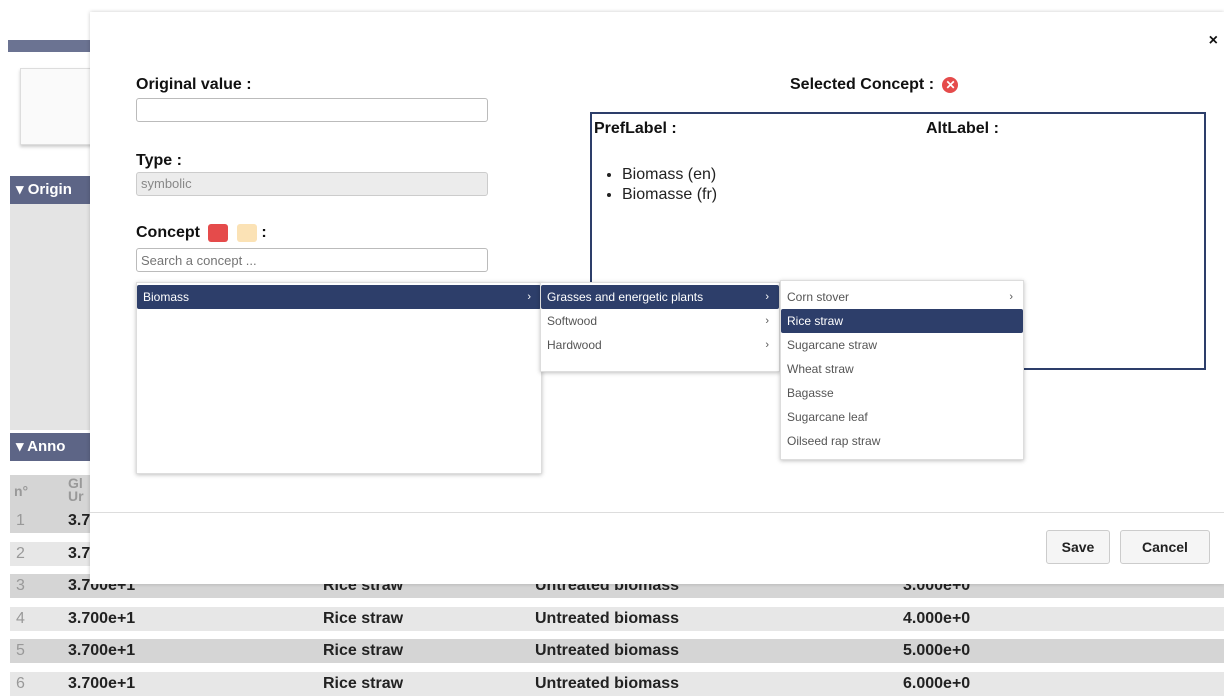 The image size is (1224, 696). Describe the element at coordinates (1078, 547) in the screenshot. I see `save-button: Save` at that location.